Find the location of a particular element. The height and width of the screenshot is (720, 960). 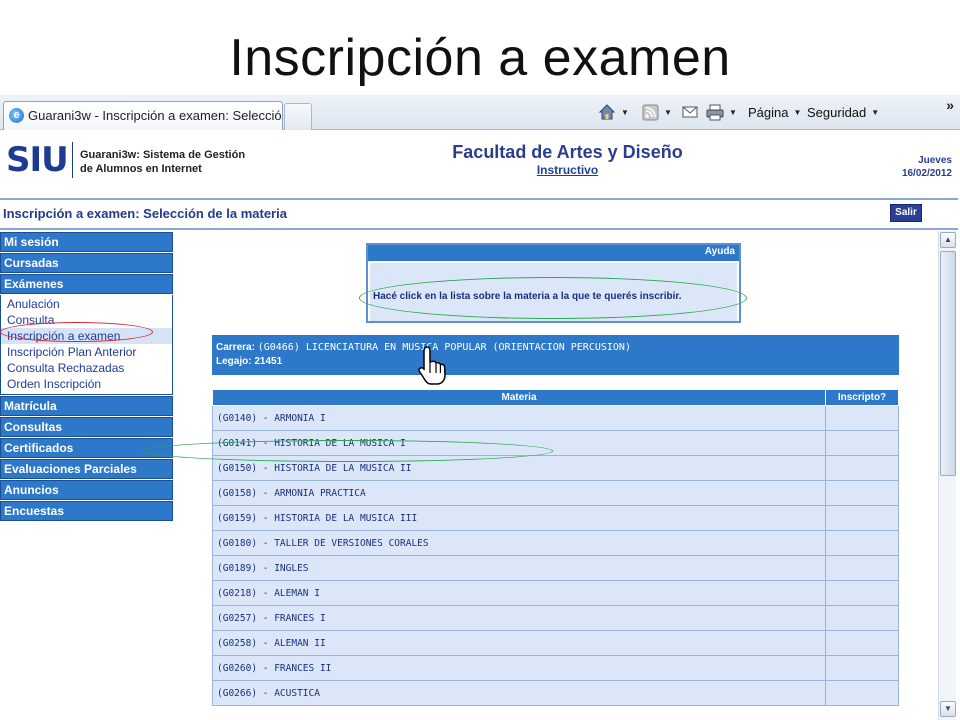

logo-divider is located at coordinates (72, 160).